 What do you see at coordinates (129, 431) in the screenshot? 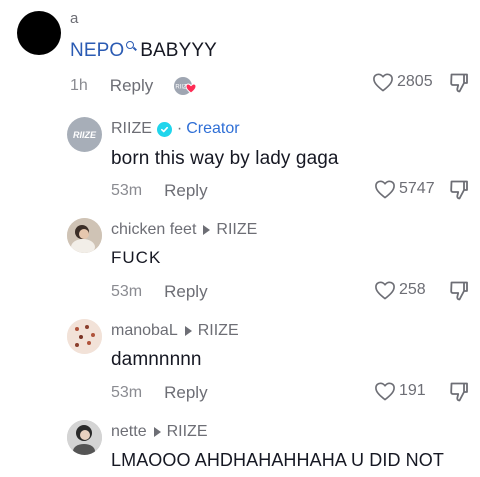
I see `username-text: nette` at bounding box center [129, 431].